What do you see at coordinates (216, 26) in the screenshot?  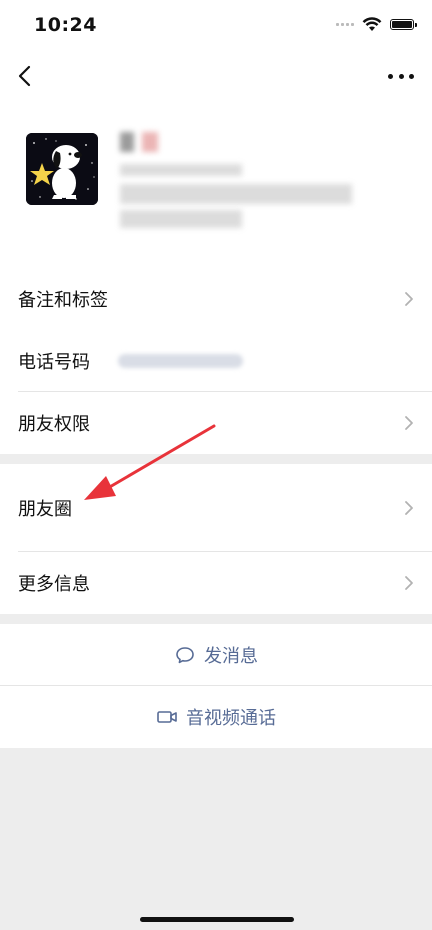 I see `status-bar: 10:24` at bounding box center [216, 26].